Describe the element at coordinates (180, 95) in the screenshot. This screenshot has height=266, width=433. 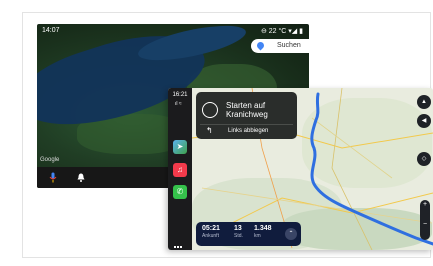
I see `carplay-clock: 16:21` at that location.